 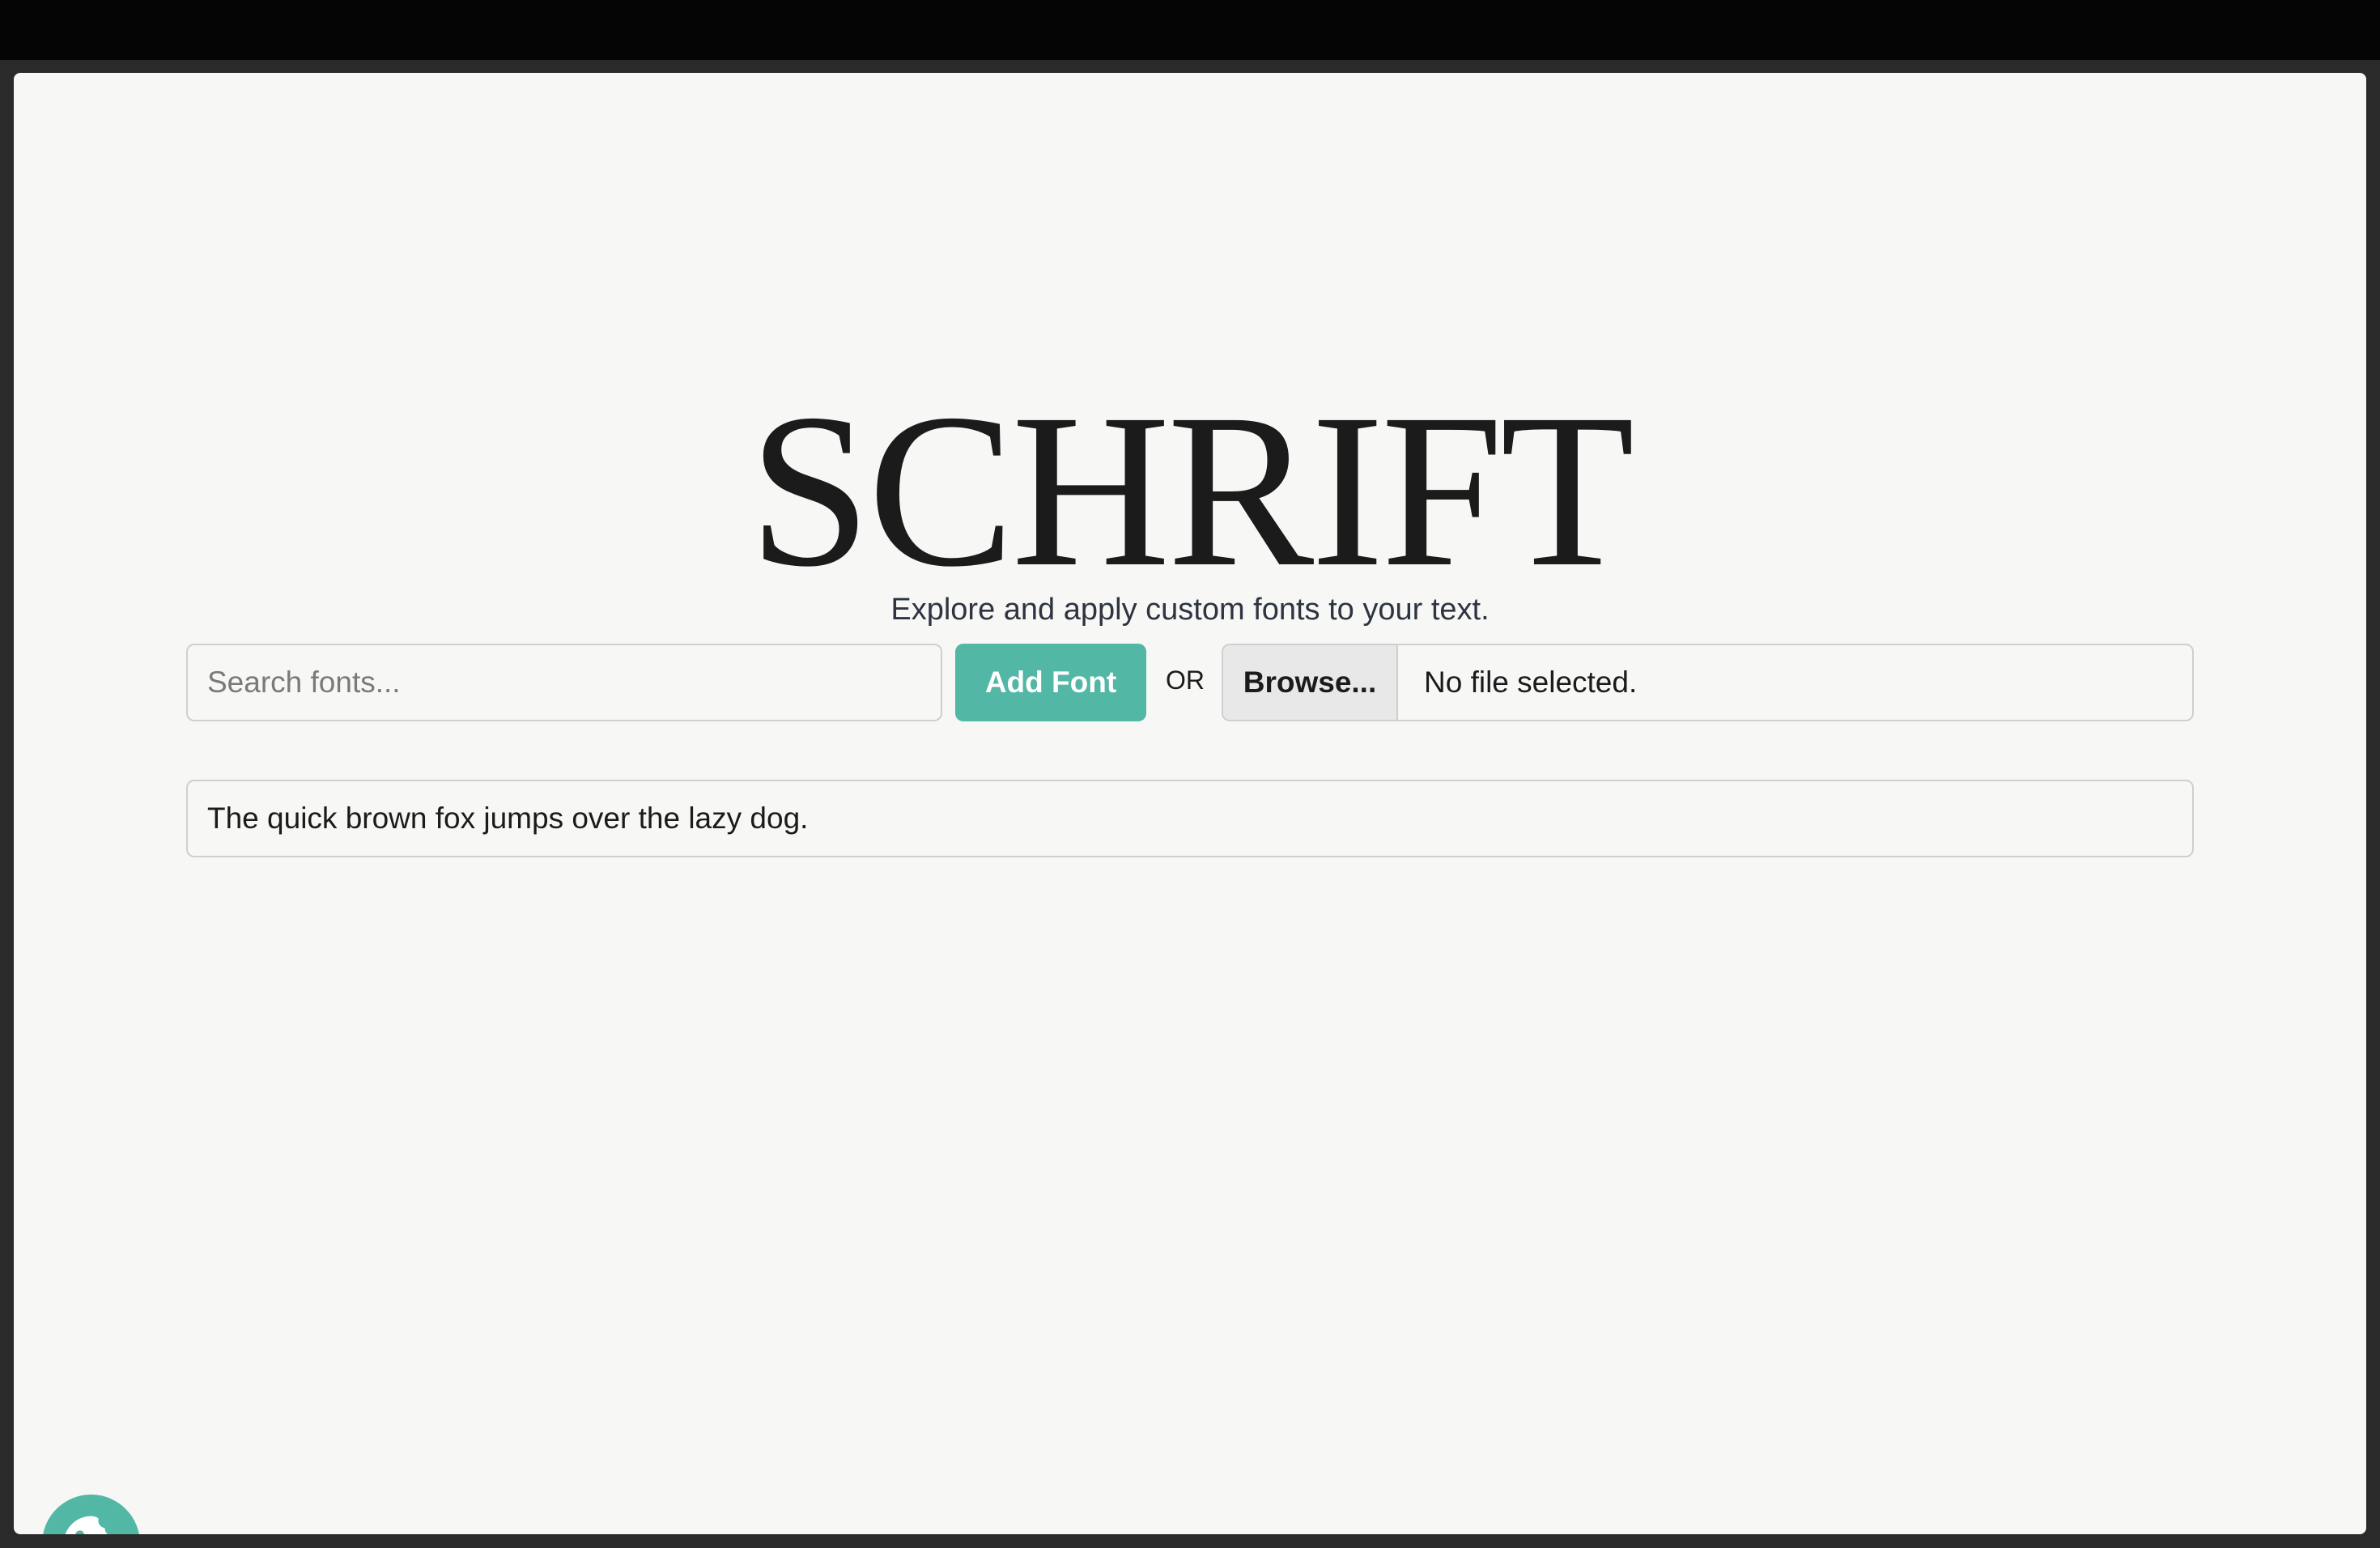 I want to click on page-title: SCHRIFT, so click(x=1192, y=490).